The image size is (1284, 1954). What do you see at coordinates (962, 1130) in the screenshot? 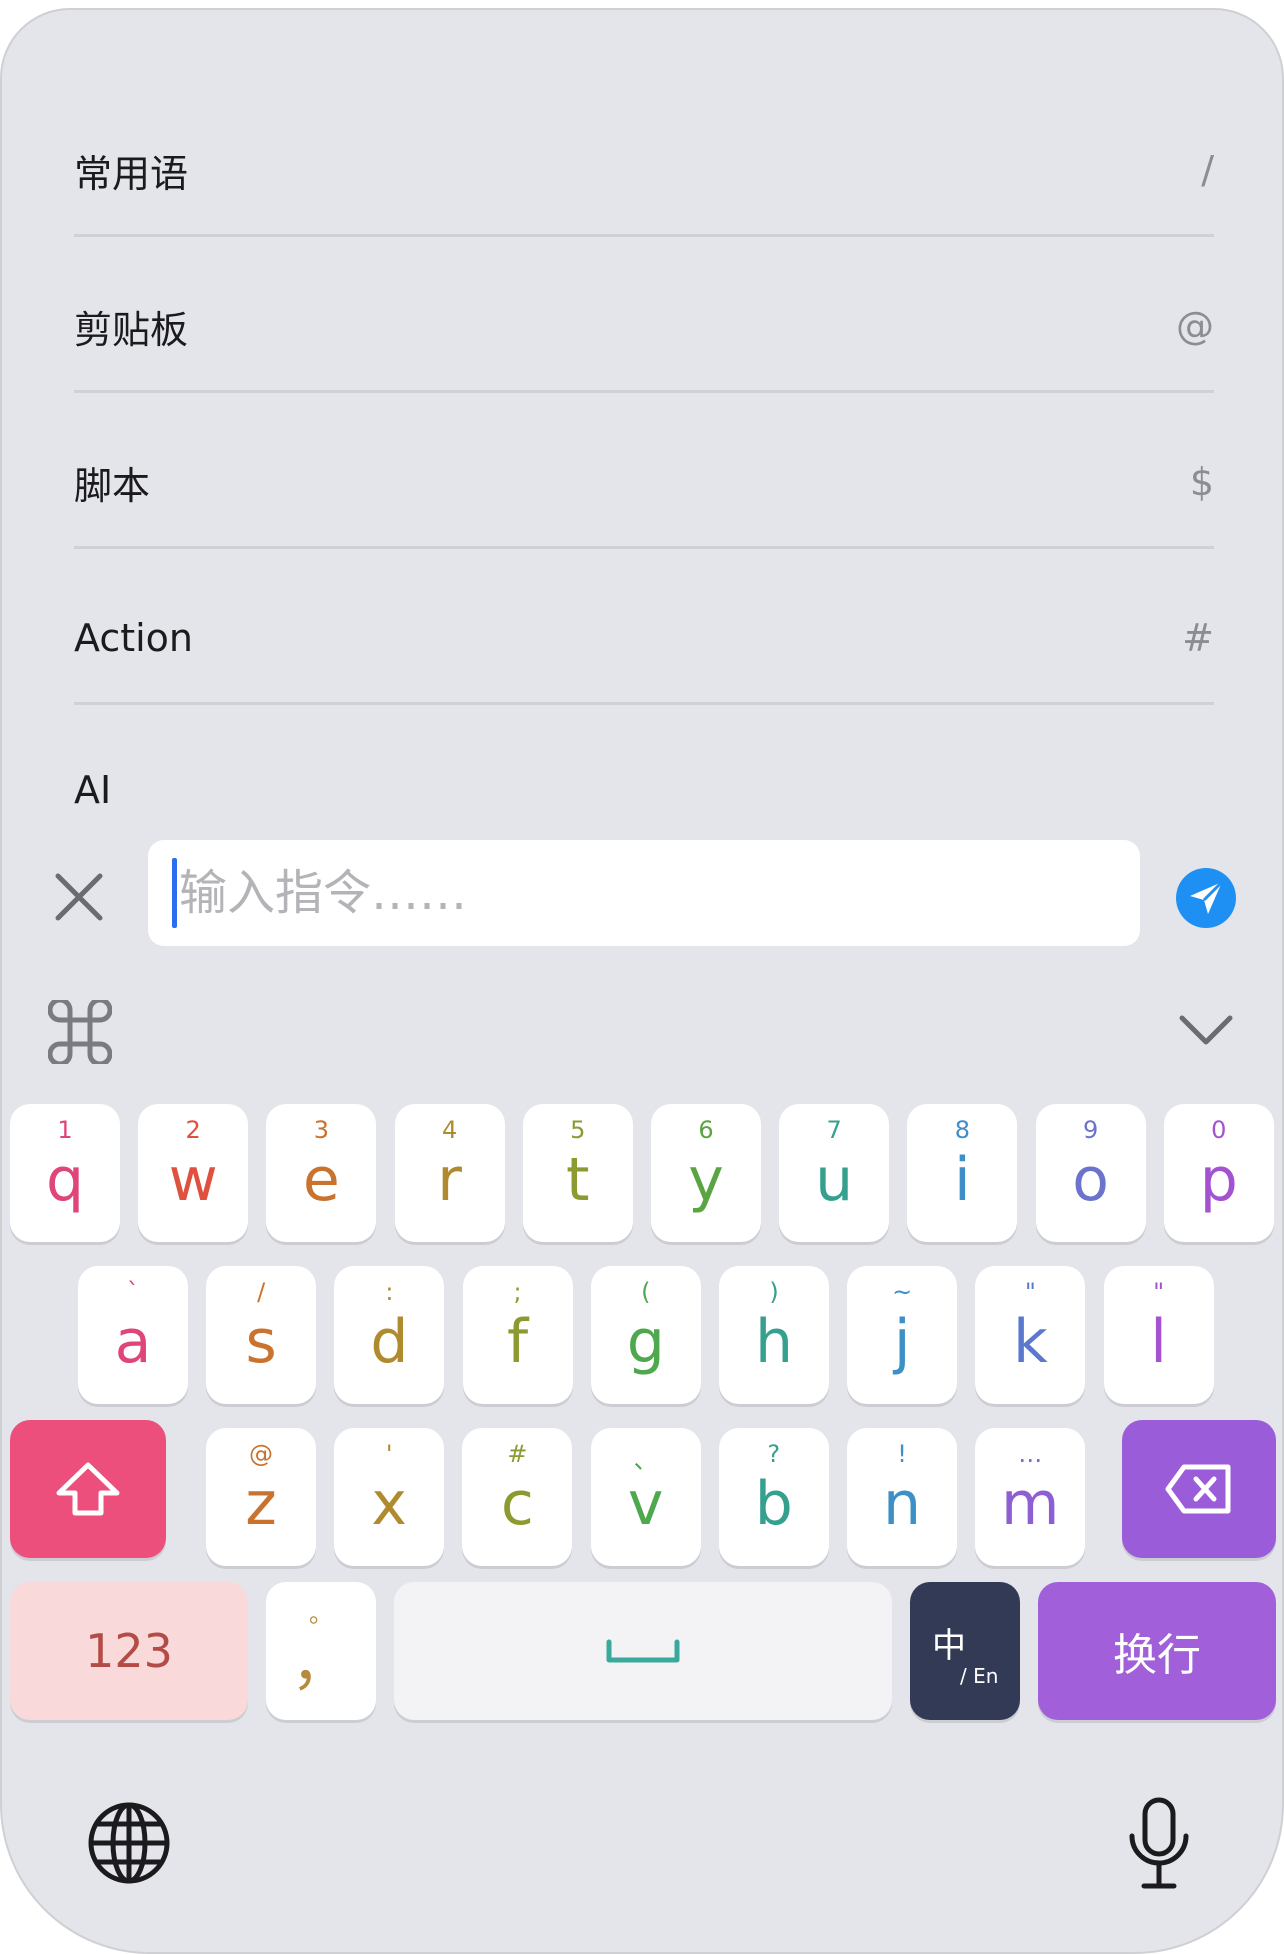
I see `key-hint: 8` at bounding box center [962, 1130].